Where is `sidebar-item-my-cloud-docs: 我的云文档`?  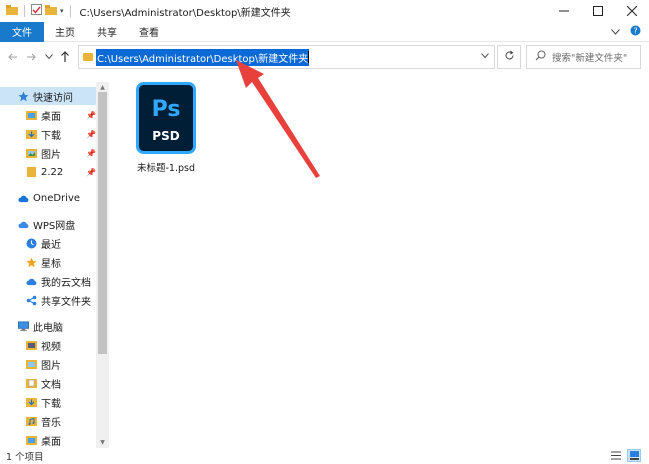 sidebar-item-my-cloud-docs: 我的云文档 is located at coordinates (45, 281).